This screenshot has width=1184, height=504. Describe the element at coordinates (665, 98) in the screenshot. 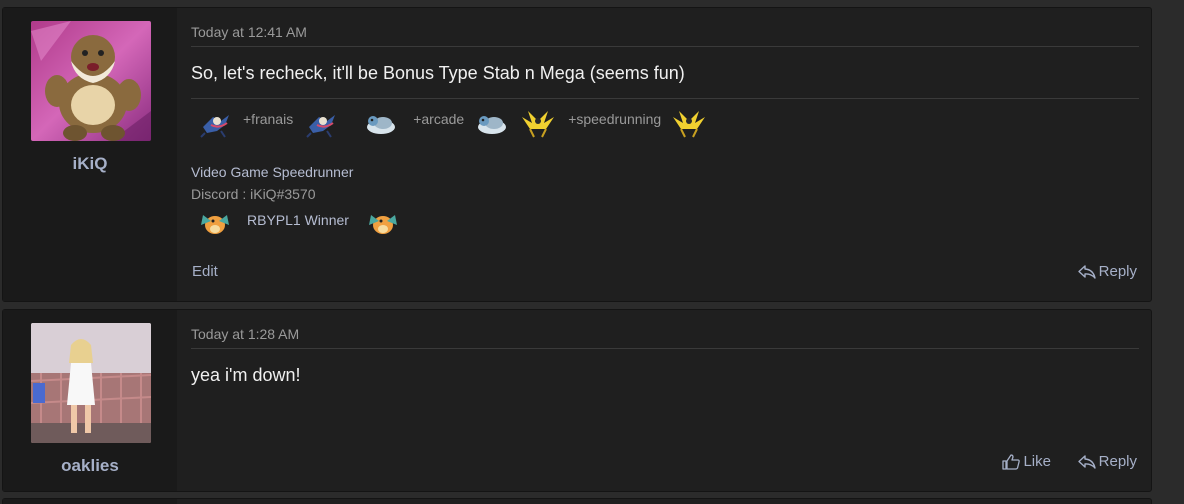

I see `signature-divider` at that location.